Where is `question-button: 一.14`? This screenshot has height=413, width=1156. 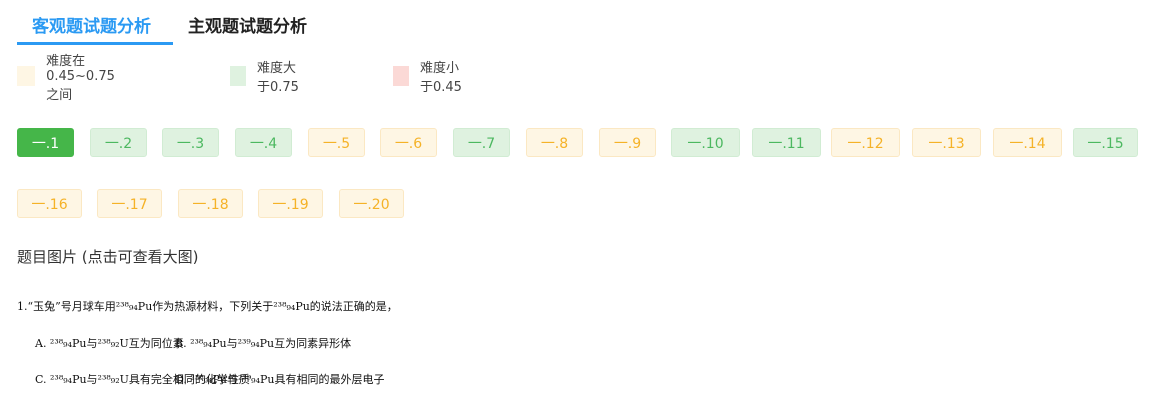 question-button: 一.14 is located at coordinates (1027, 142).